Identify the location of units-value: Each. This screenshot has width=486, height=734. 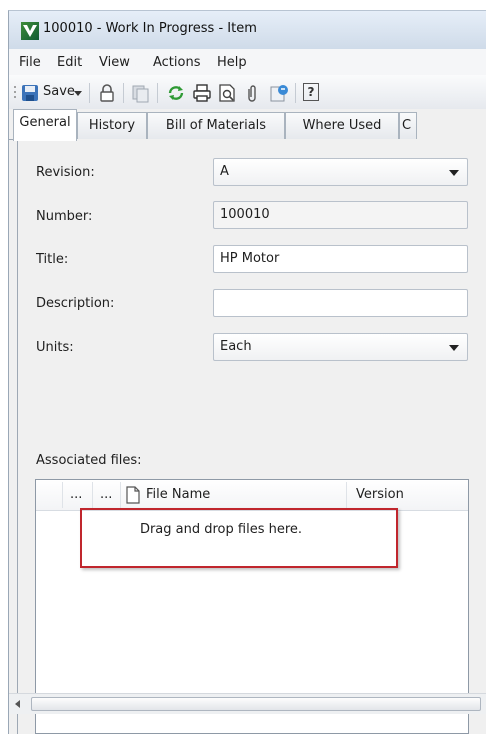
(236, 346).